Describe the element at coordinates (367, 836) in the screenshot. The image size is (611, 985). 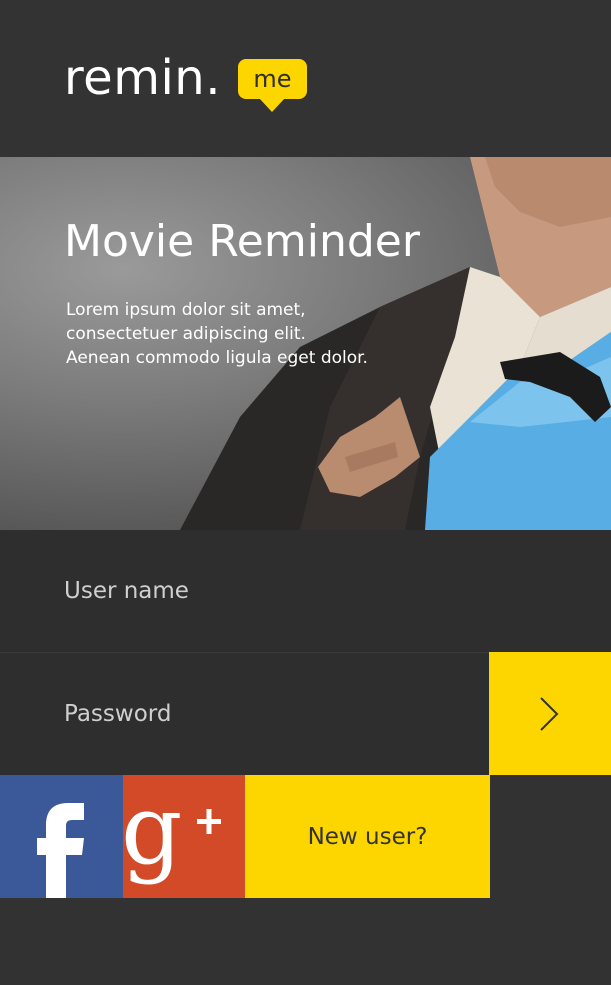
I see `new-user-button: New user?` at that location.